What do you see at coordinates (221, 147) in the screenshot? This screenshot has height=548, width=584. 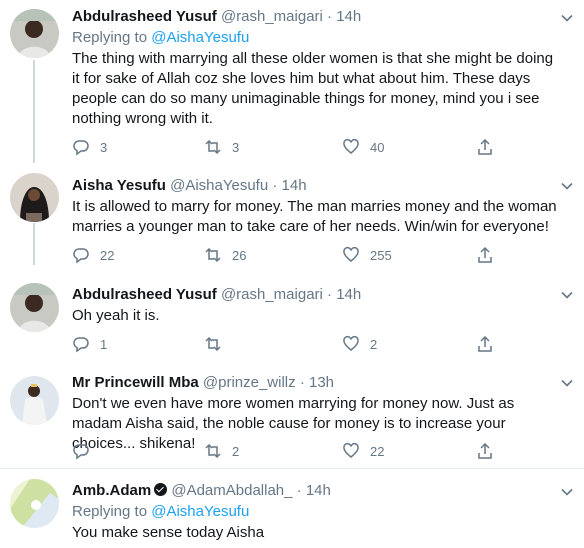 I see `retweet-button: 3` at bounding box center [221, 147].